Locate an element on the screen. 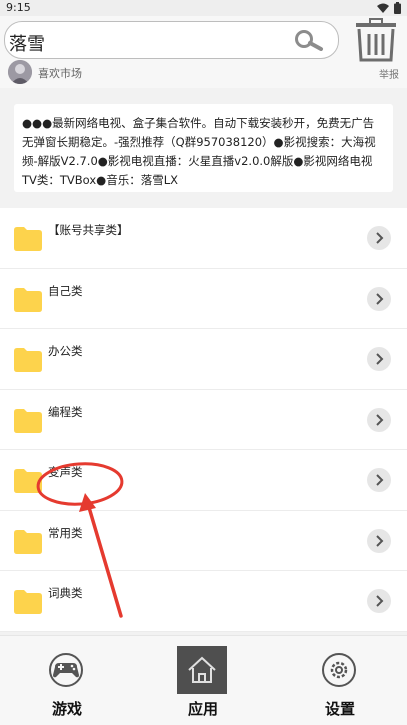 The width and height of the screenshot is (407, 725). list-item-self: 自己类 is located at coordinates (203, 298).